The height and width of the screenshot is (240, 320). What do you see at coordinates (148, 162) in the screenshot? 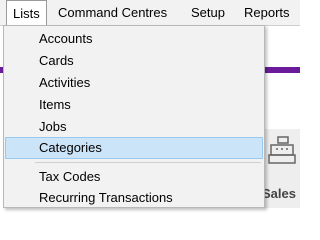
I see `menu-separator` at bounding box center [148, 162].